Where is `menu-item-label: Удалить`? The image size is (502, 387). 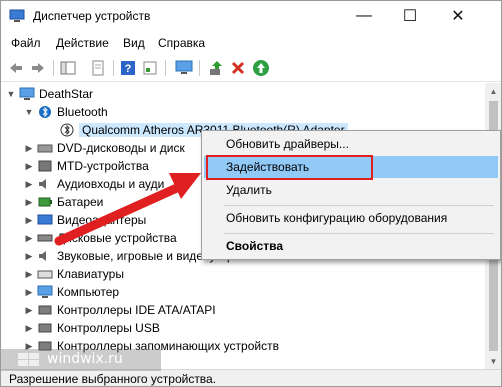
menu-item-label: Удалить is located at coordinates (249, 190).